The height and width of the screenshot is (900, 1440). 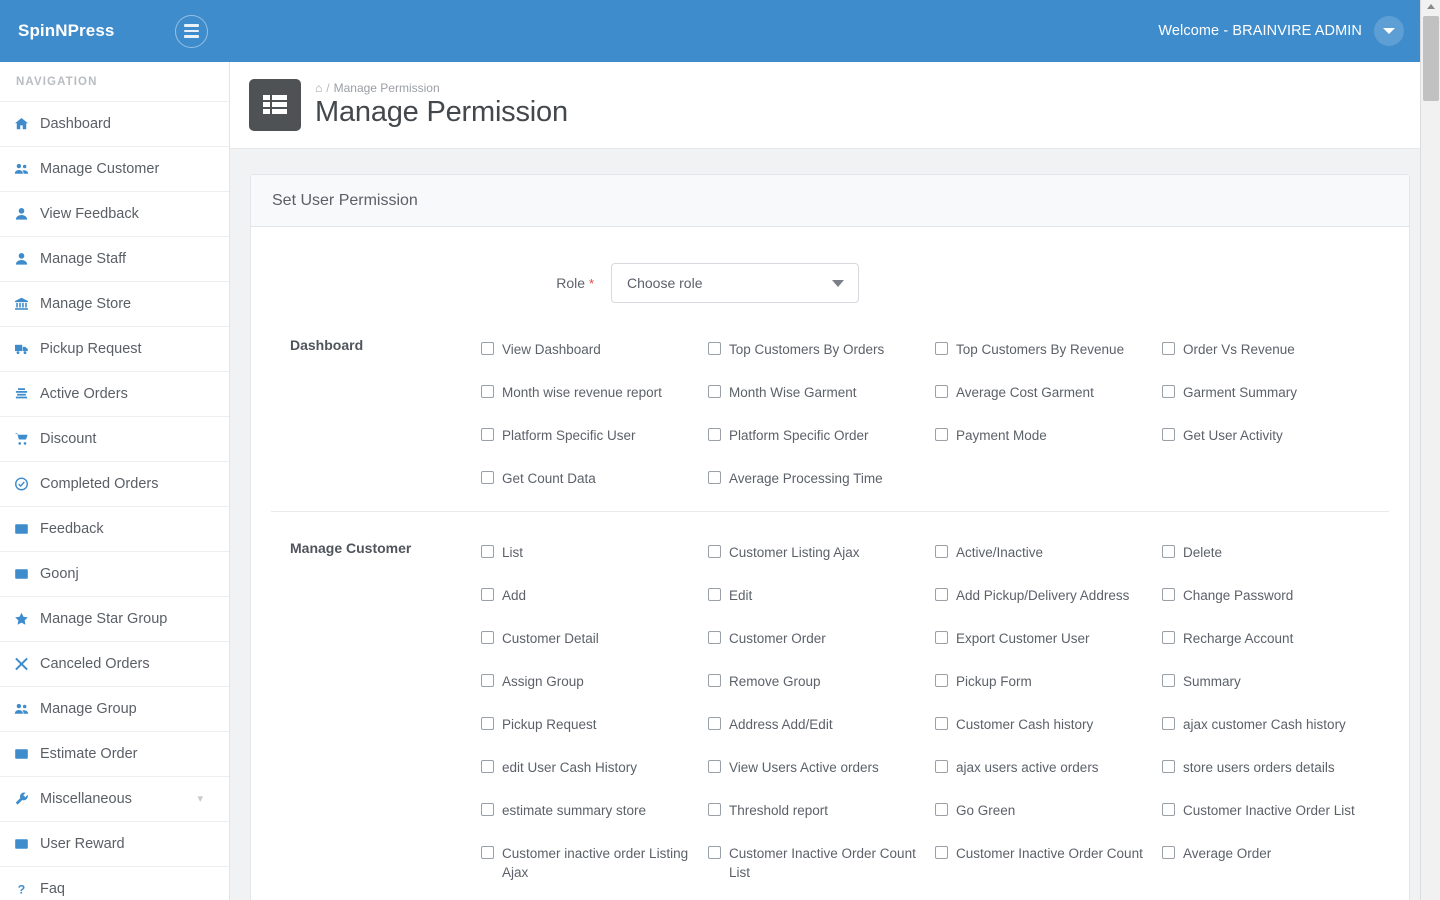 I want to click on permission-label: Active/Inactive, so click(x=1000, y=552).